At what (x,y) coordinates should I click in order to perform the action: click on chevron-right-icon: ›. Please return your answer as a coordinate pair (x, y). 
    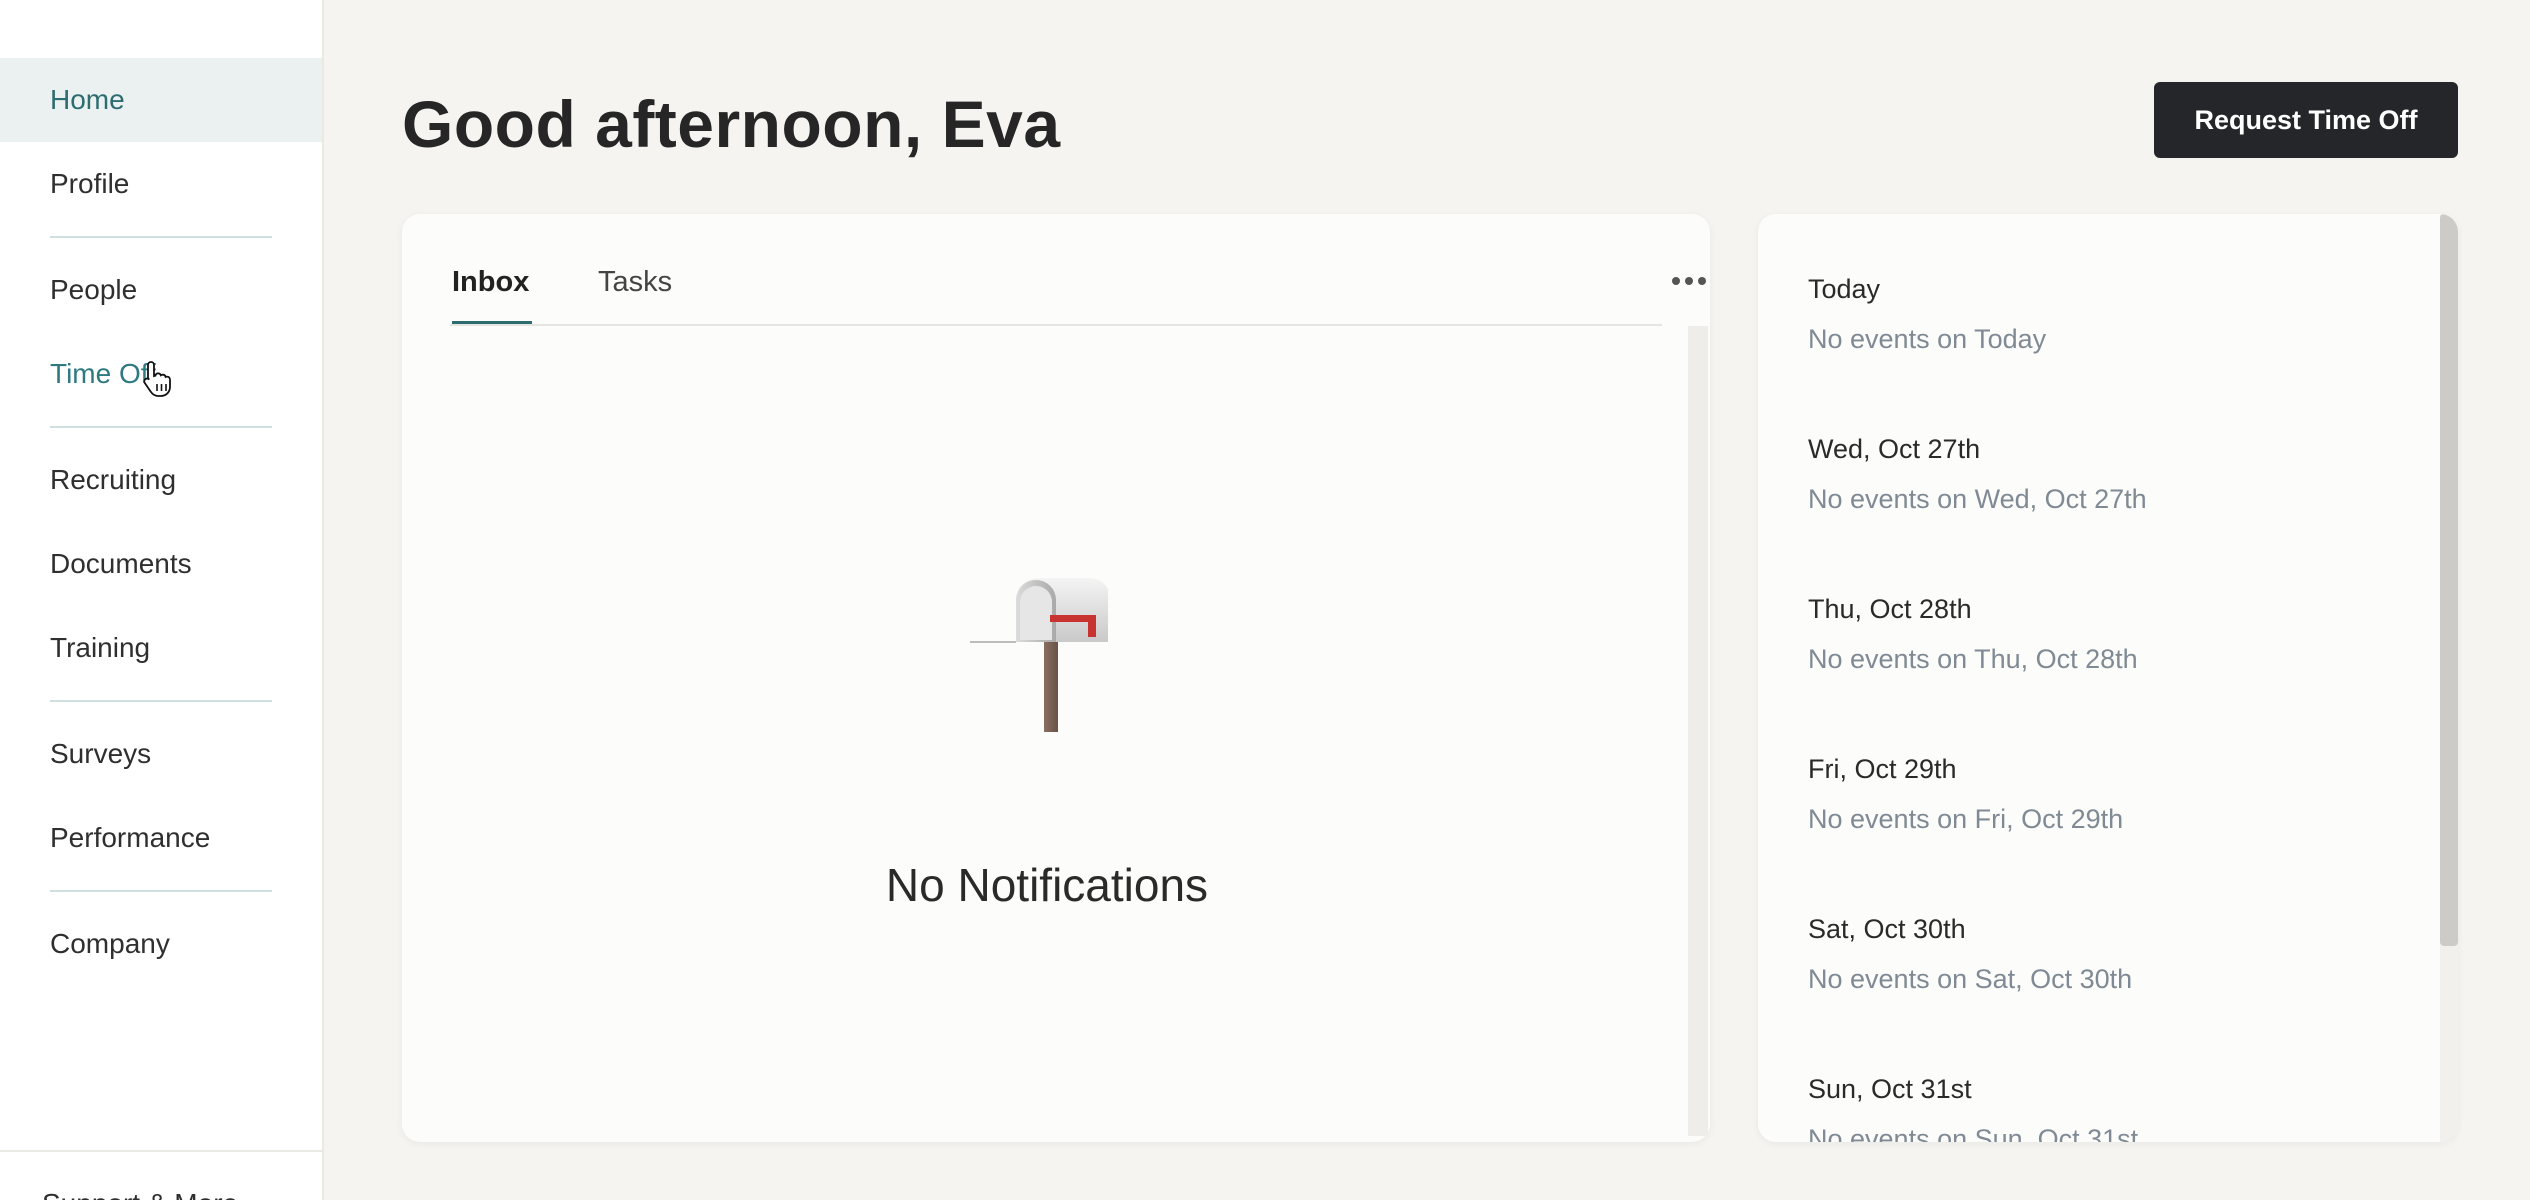
    Looking at the image, I should click on (276, 1194).